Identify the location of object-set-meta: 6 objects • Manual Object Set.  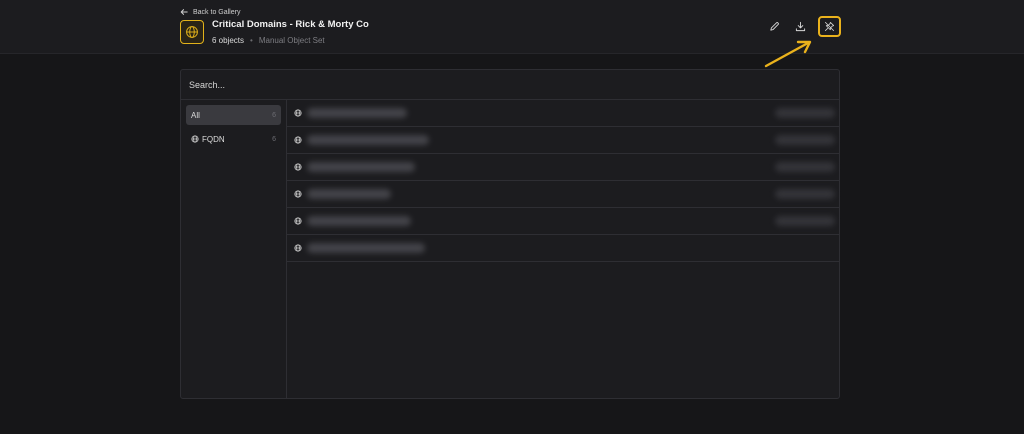
(268, 40).